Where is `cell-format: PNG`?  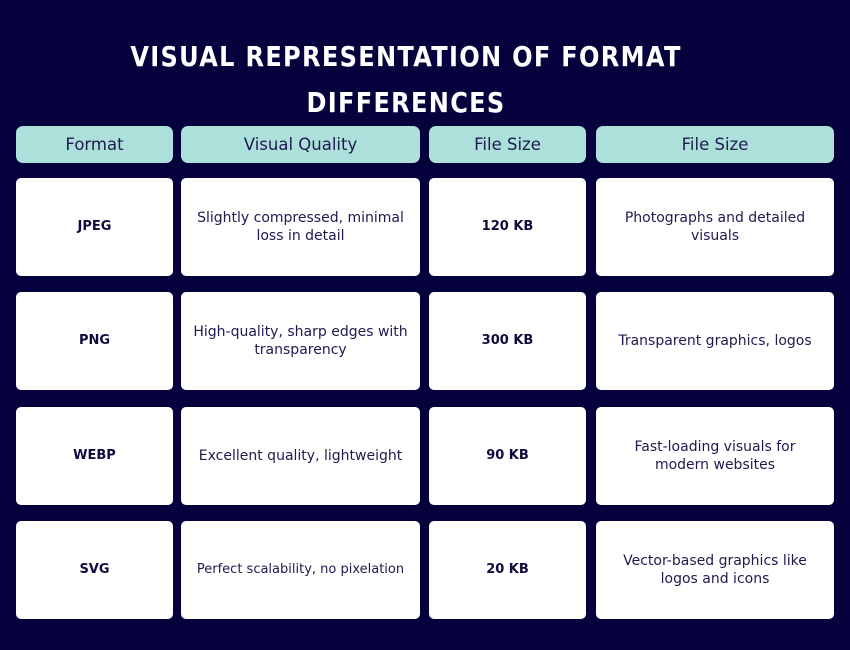 cell-format: PNG is located at coordinates (94, 341).